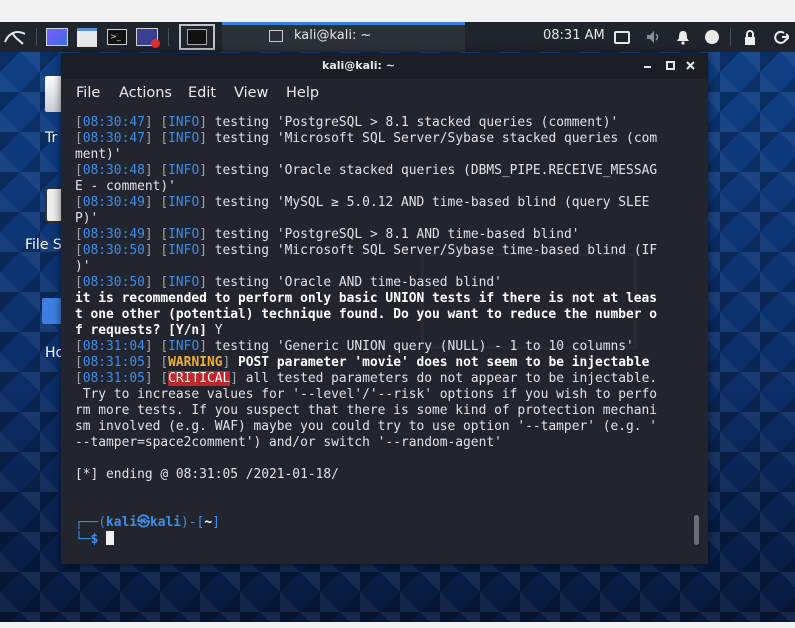 The height and width of the screenshot is (628, 795). What do you see at coordinates (333, 35) in the screenshot?
I see `active-window-label: kali@kali: ~` at bounding box center [333, 35].